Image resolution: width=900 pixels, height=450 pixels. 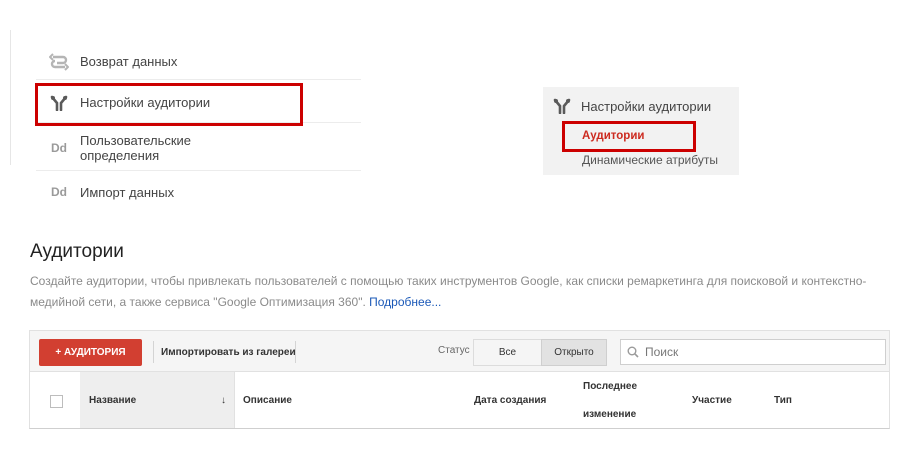 I want to click on column-header-modified: Последнее изменение, so click(x=610, y=401).